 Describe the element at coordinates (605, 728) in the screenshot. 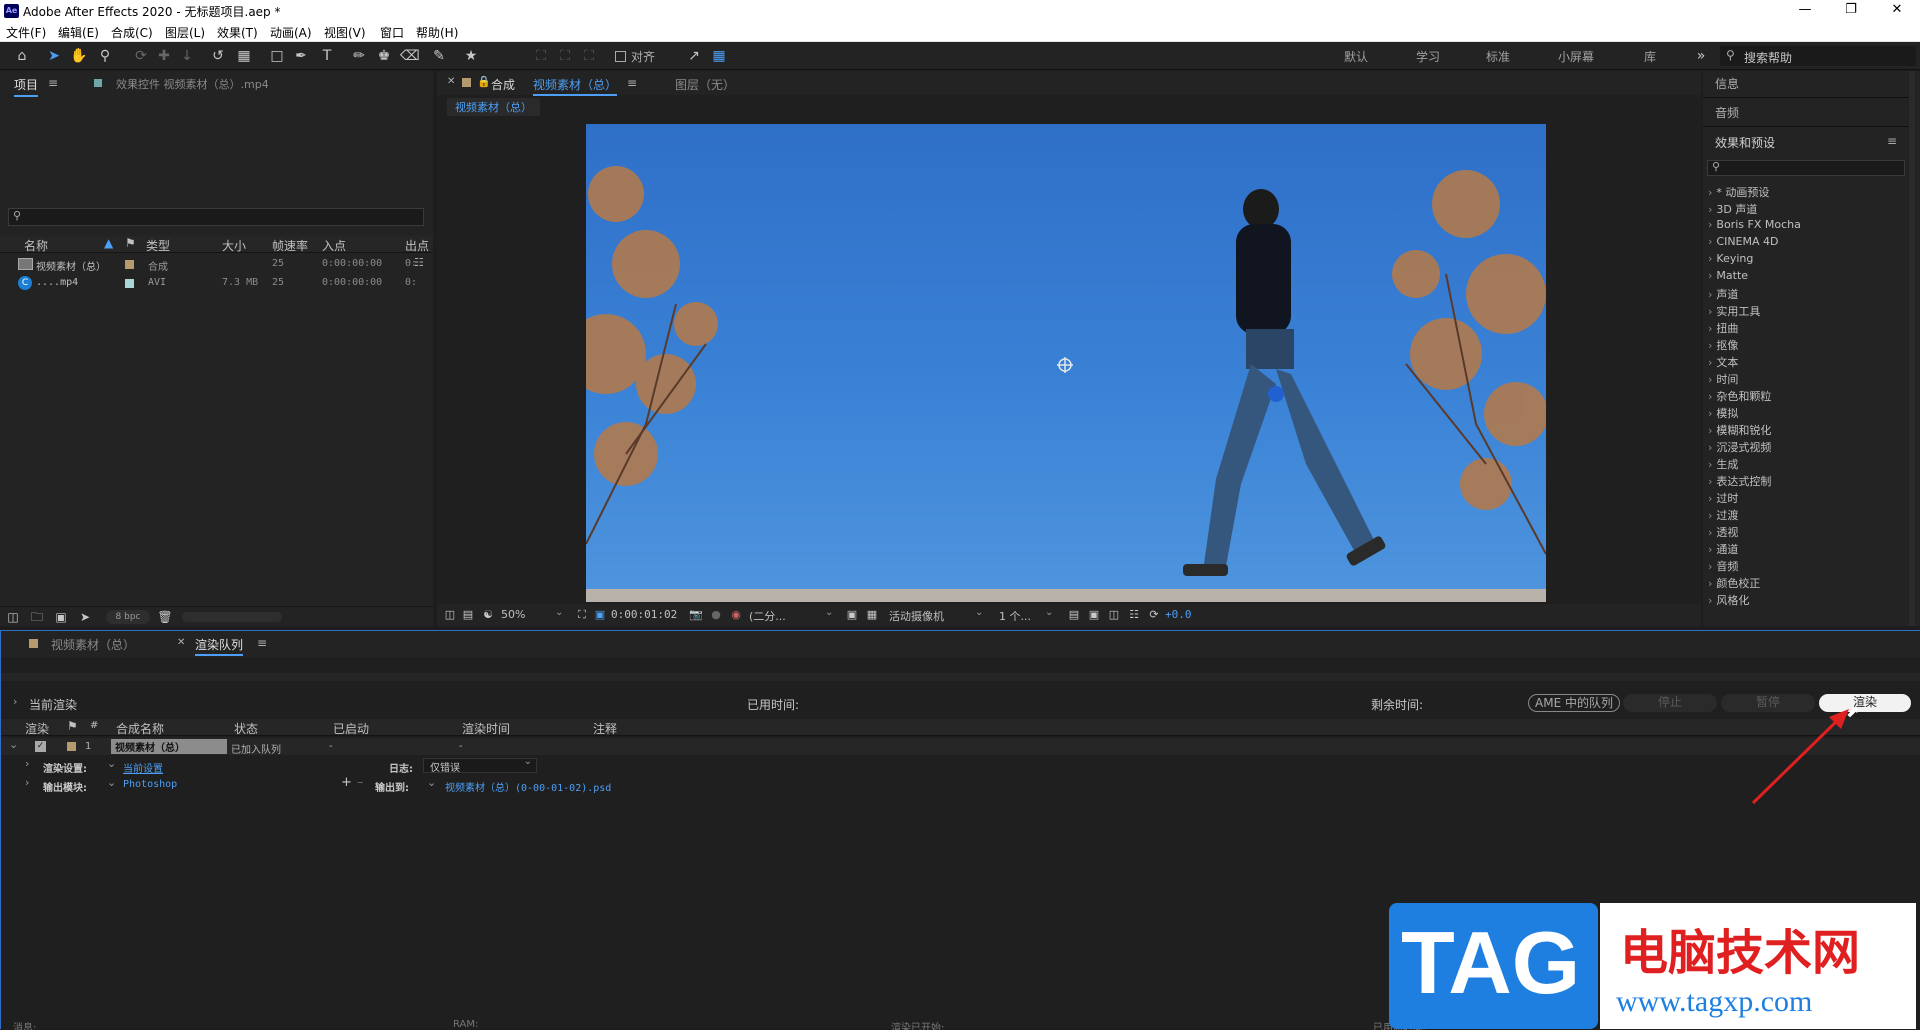

I see `col-comment: 注释` at that location.